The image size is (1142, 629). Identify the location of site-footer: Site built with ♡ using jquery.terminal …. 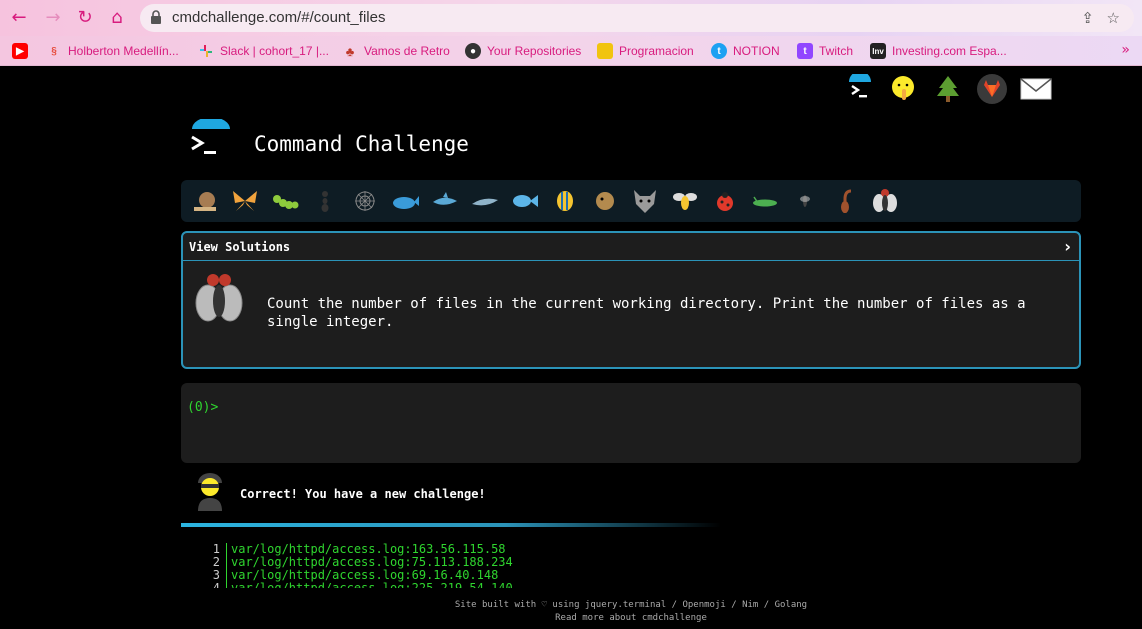
(571, 612).